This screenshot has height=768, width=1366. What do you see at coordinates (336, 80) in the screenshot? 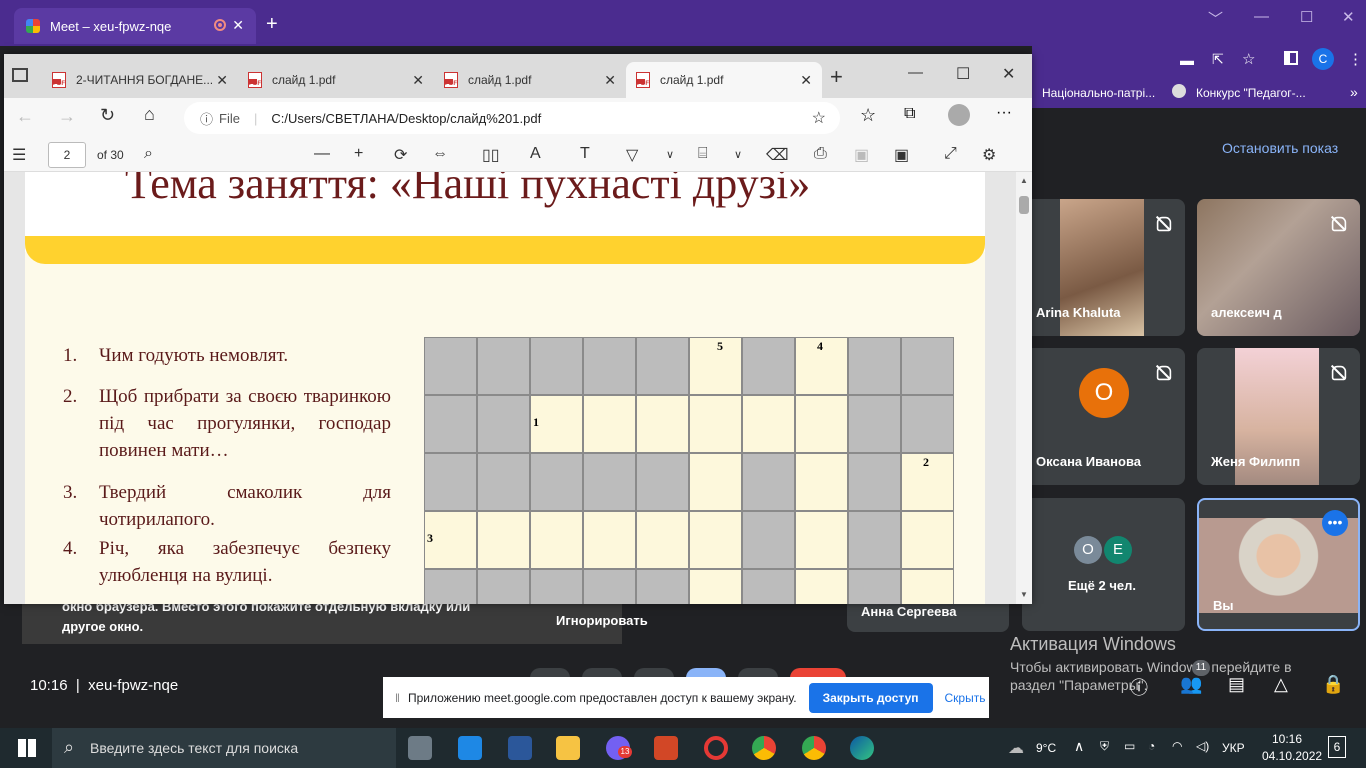
I see `edge-tab: PDF слайд 1.pdf ✕` at bounding box center [336, 80].